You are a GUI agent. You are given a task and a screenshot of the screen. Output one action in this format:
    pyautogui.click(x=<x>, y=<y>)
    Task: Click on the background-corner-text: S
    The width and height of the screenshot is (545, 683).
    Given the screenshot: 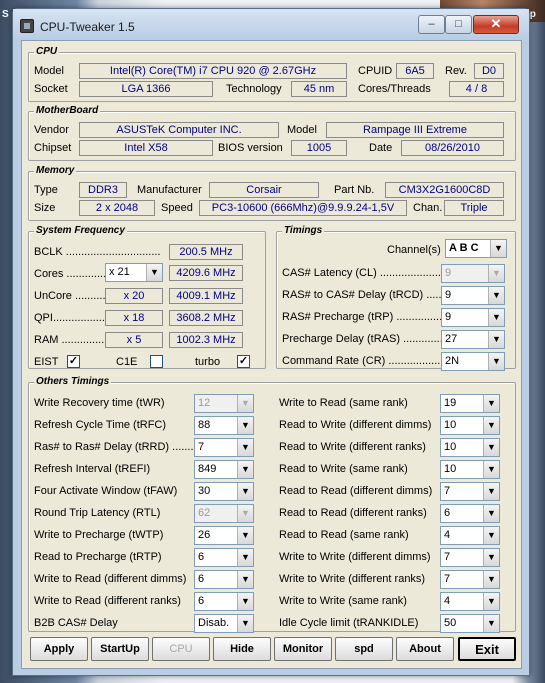 What is the action you would take?
    pyautogui.click(x=5, y=14)
    